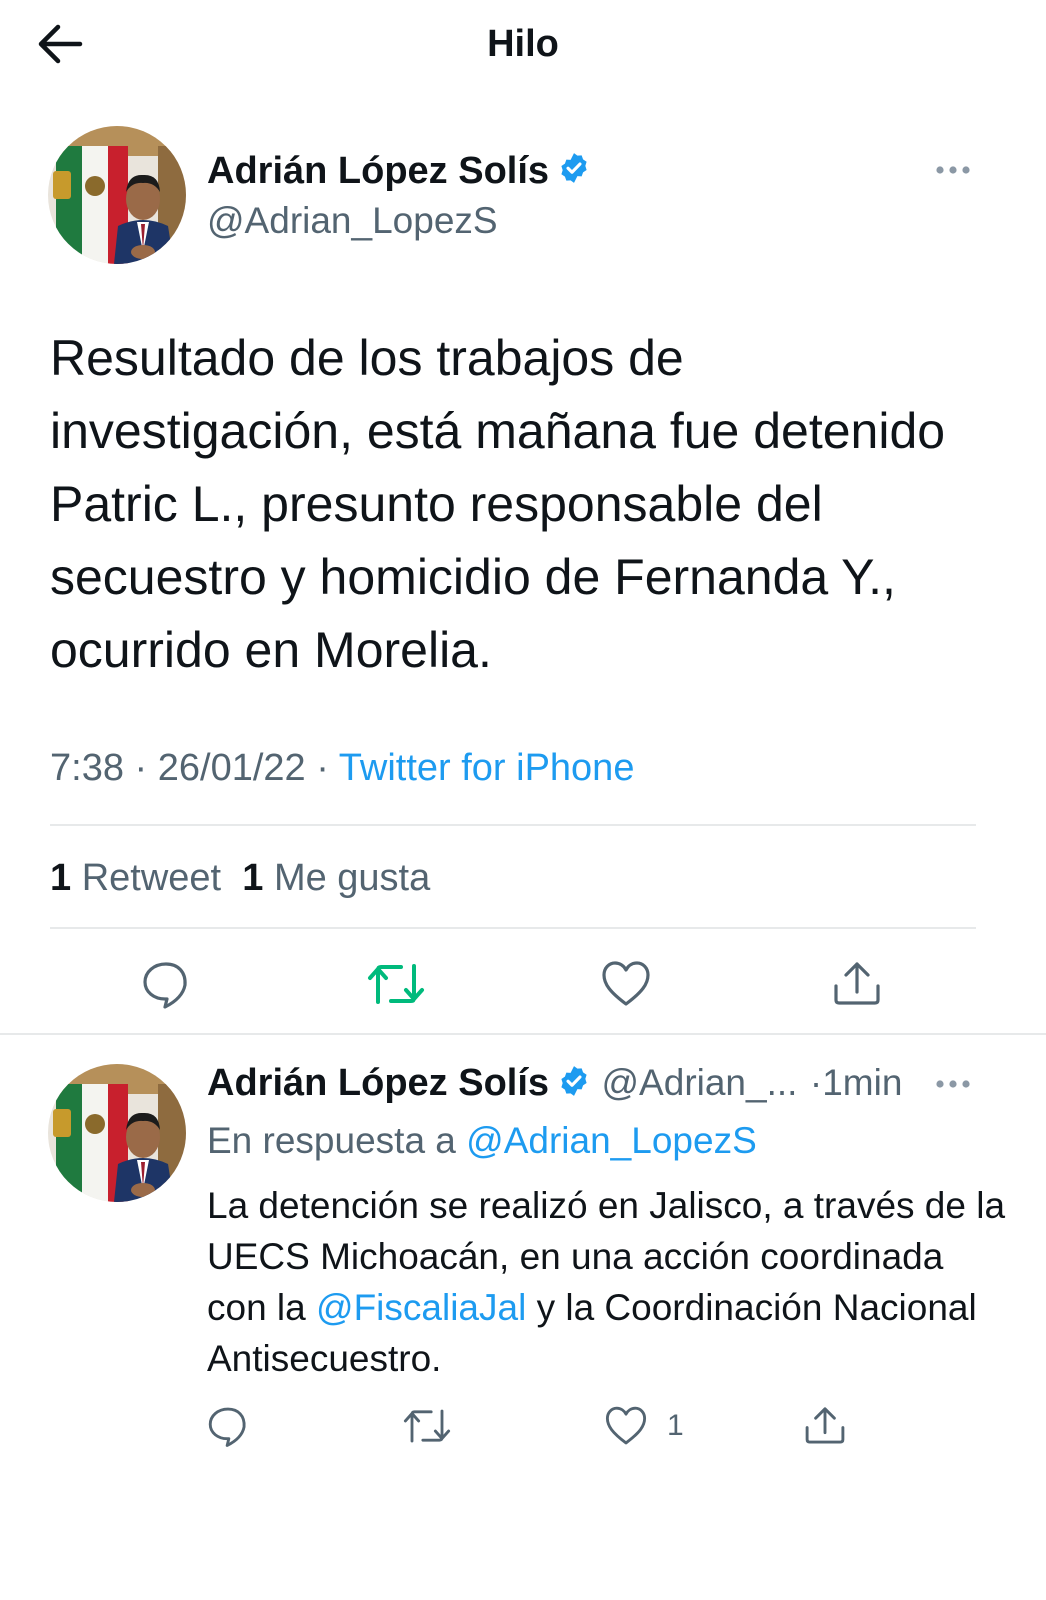 This screenshot has width=1046, height=1600. I want to click on in-reply-to: En respuesta a @Adrian_LopezS, so click(482, 1141).